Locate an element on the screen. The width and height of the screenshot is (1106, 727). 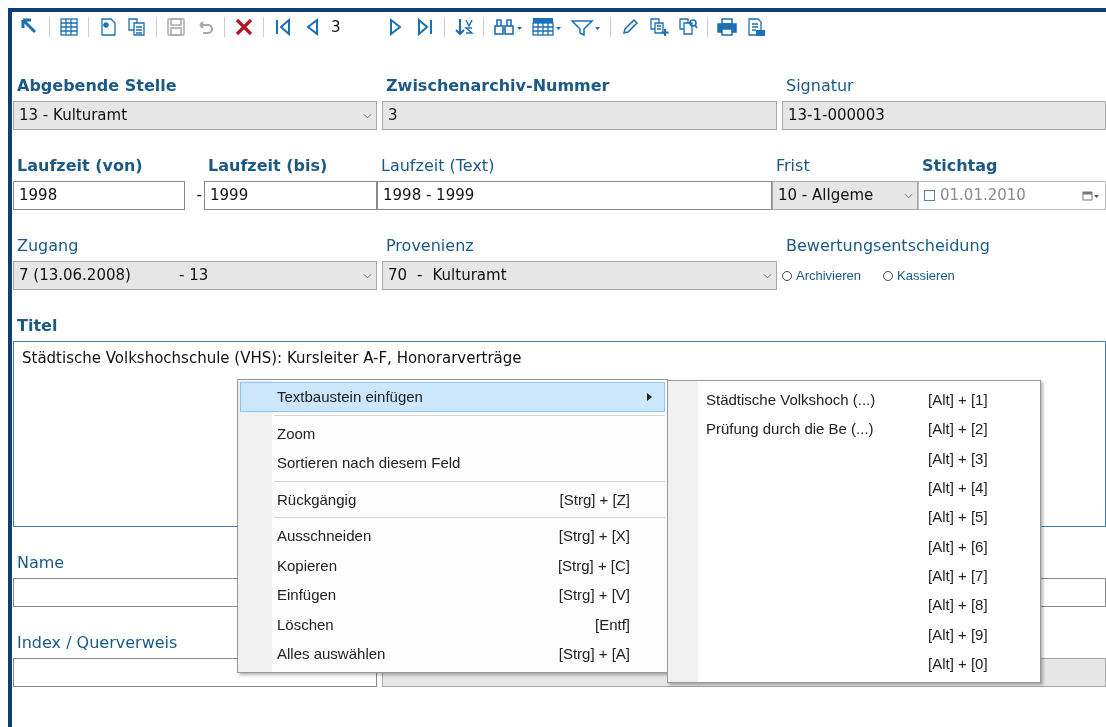
menu-item: [Alt] + [7] is located at coordinates (854, 575).